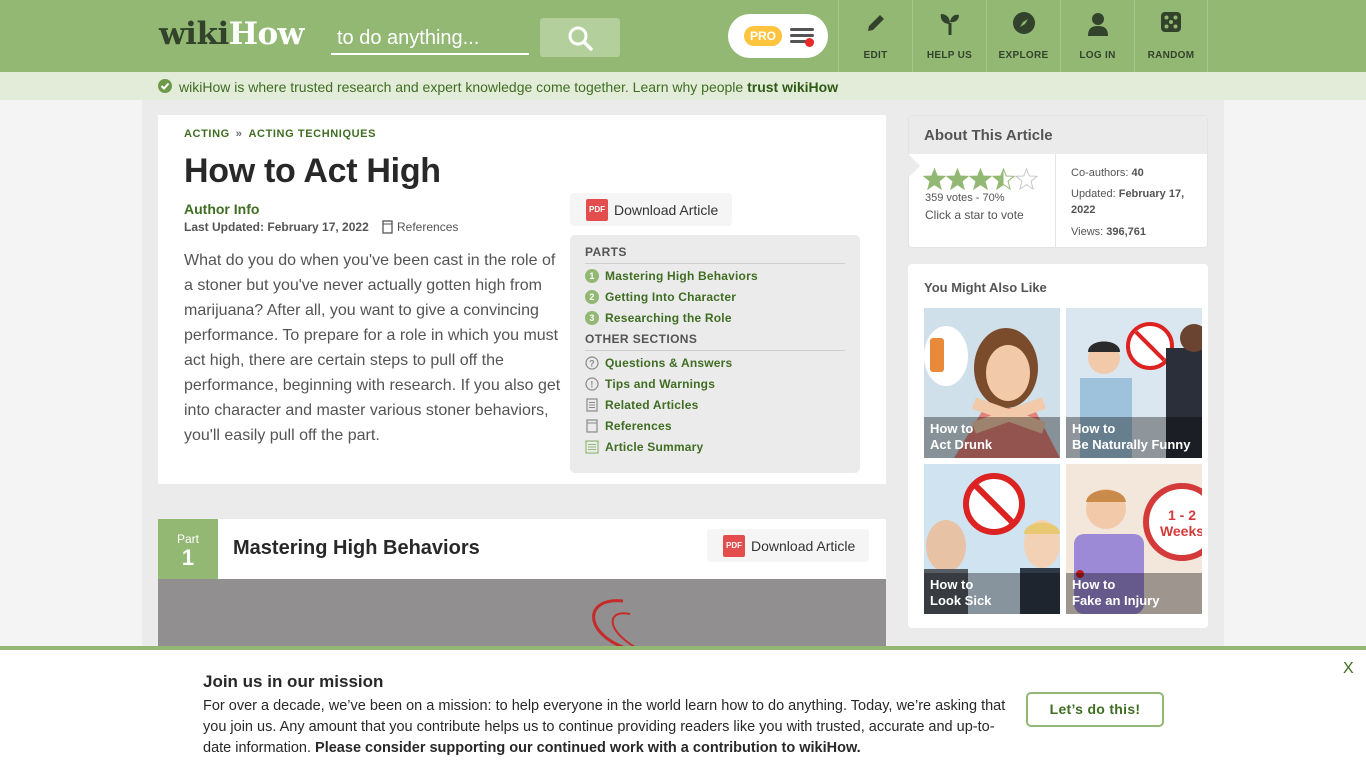 This screenshot has height=768, width=1366. I want to click on exclamation-icon: !, so click(592, 384).